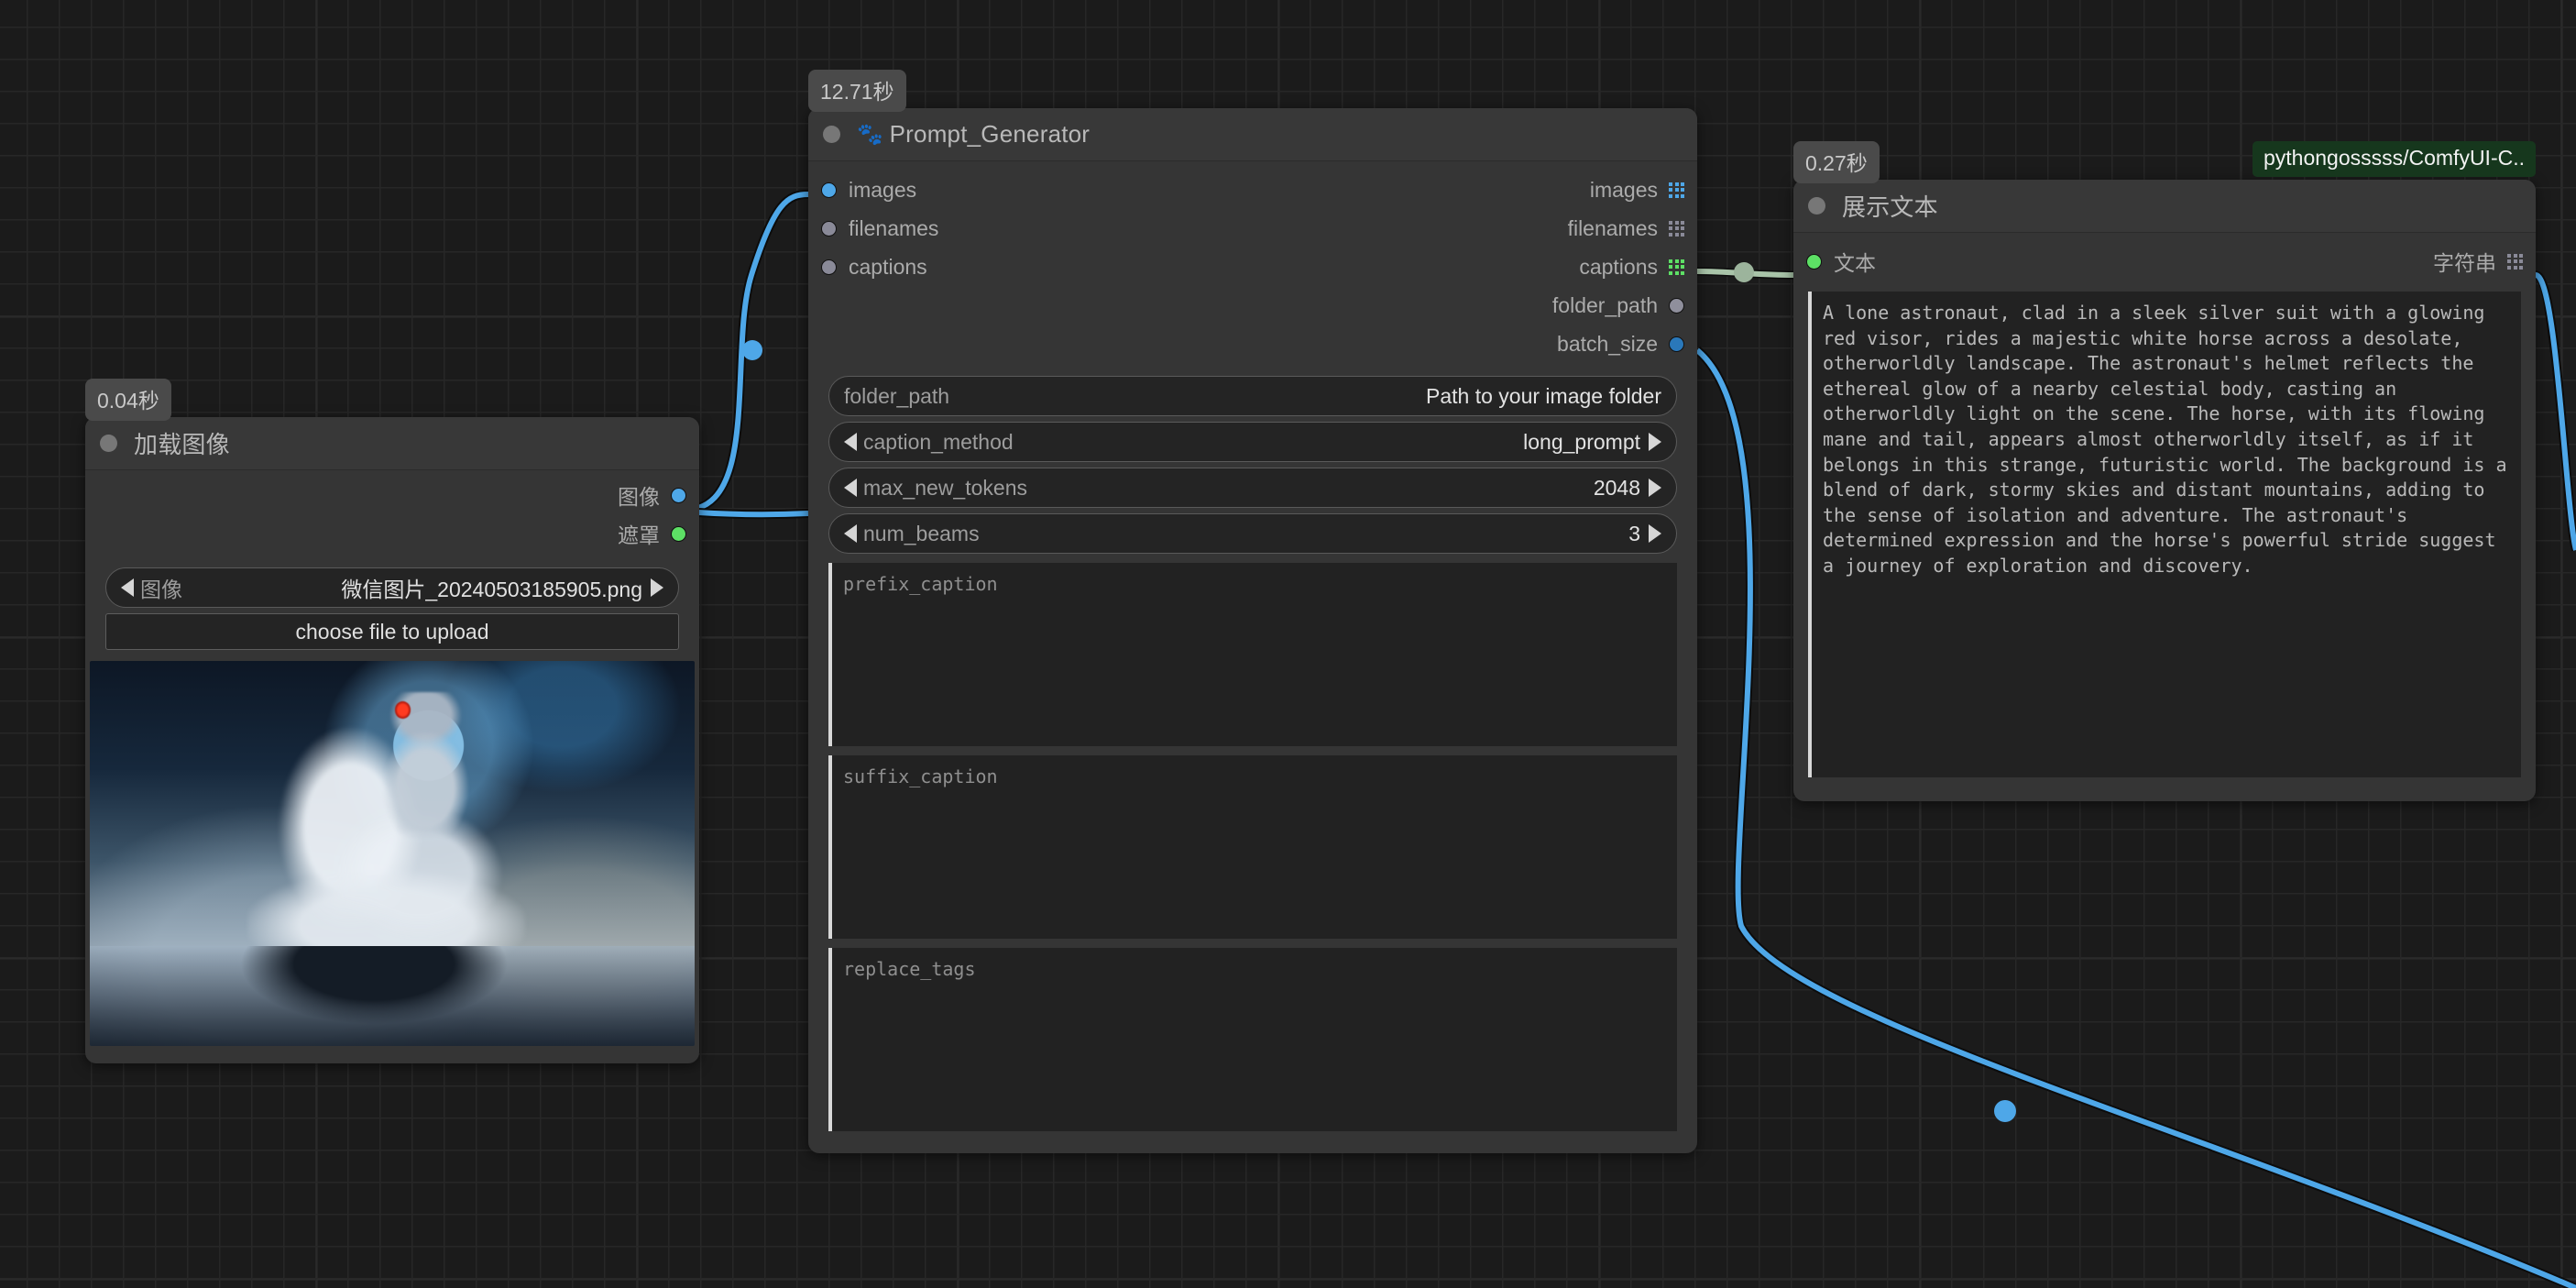 The height and width of the screenshot is (1288, 2576). What do you see at coordinates (1252, 229) in the screenshot?
I see `slot-row-filenames: filenames filenames` at bounding box center [1252, 229].